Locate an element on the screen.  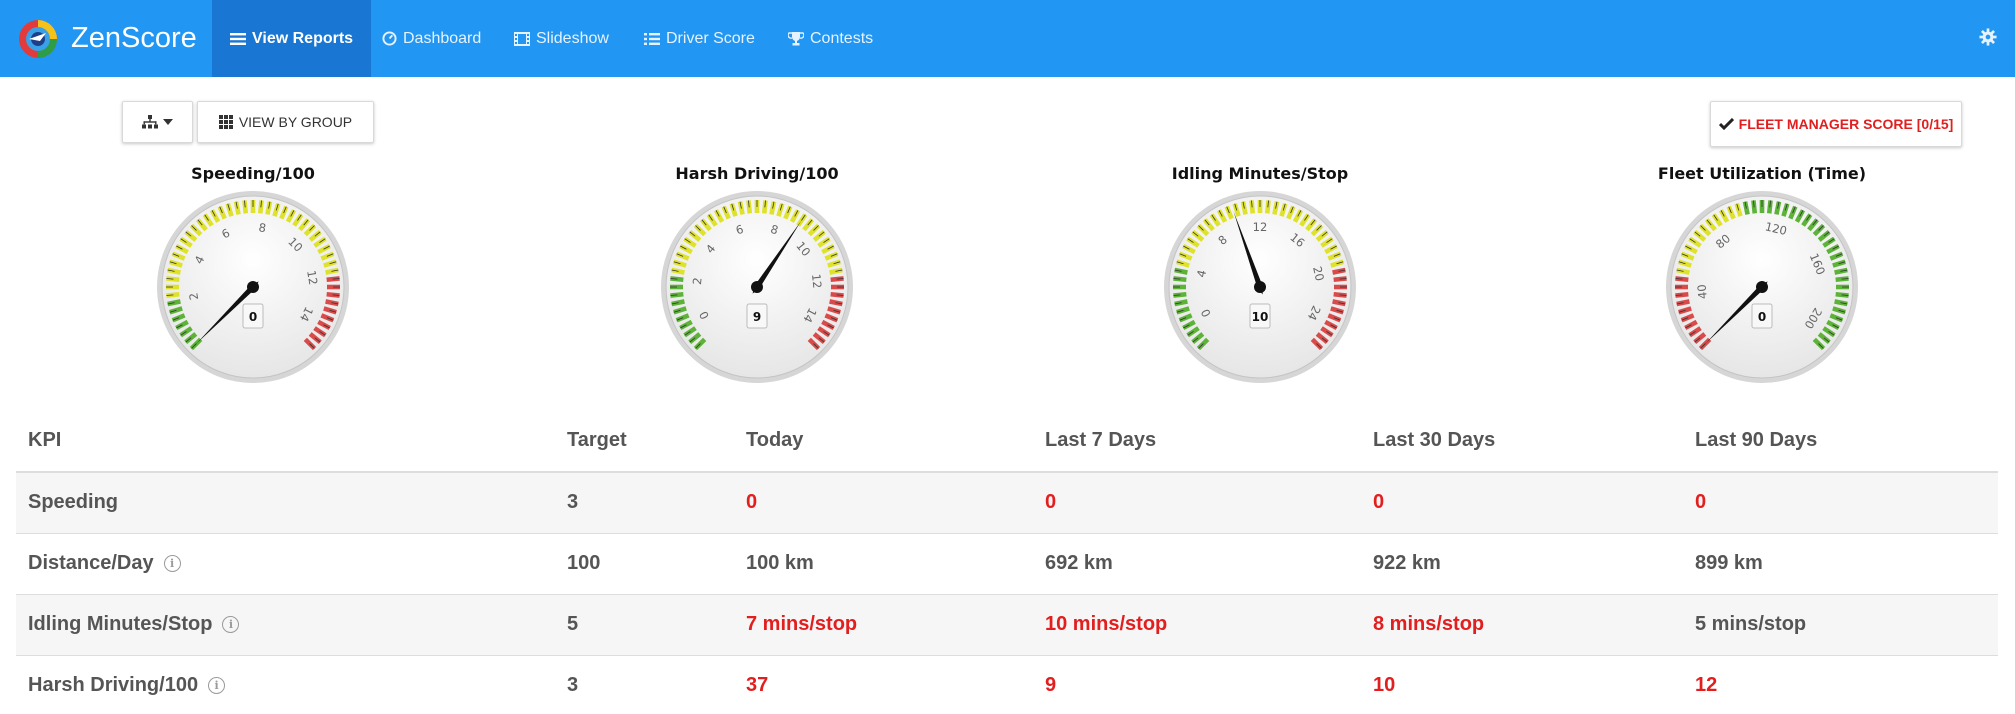
column-header: Last 90 Days is located at coordinates (1840, 441).